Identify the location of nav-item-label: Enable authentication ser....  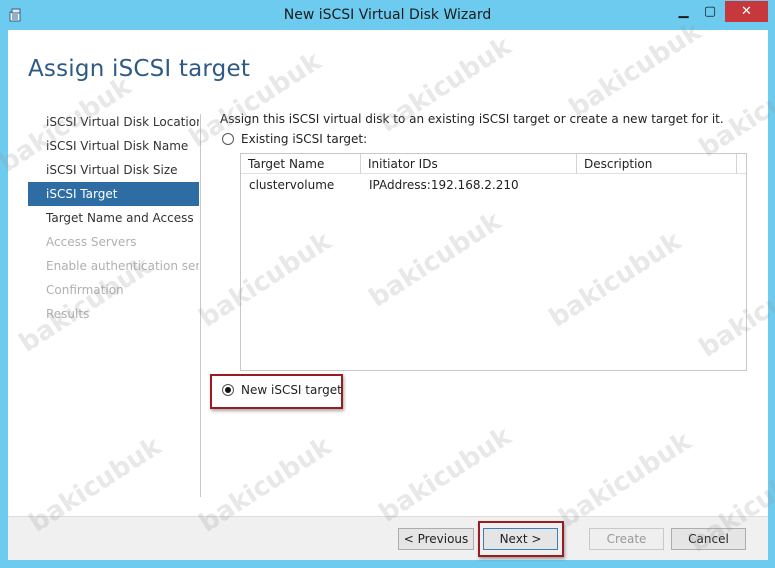
(122, 266).